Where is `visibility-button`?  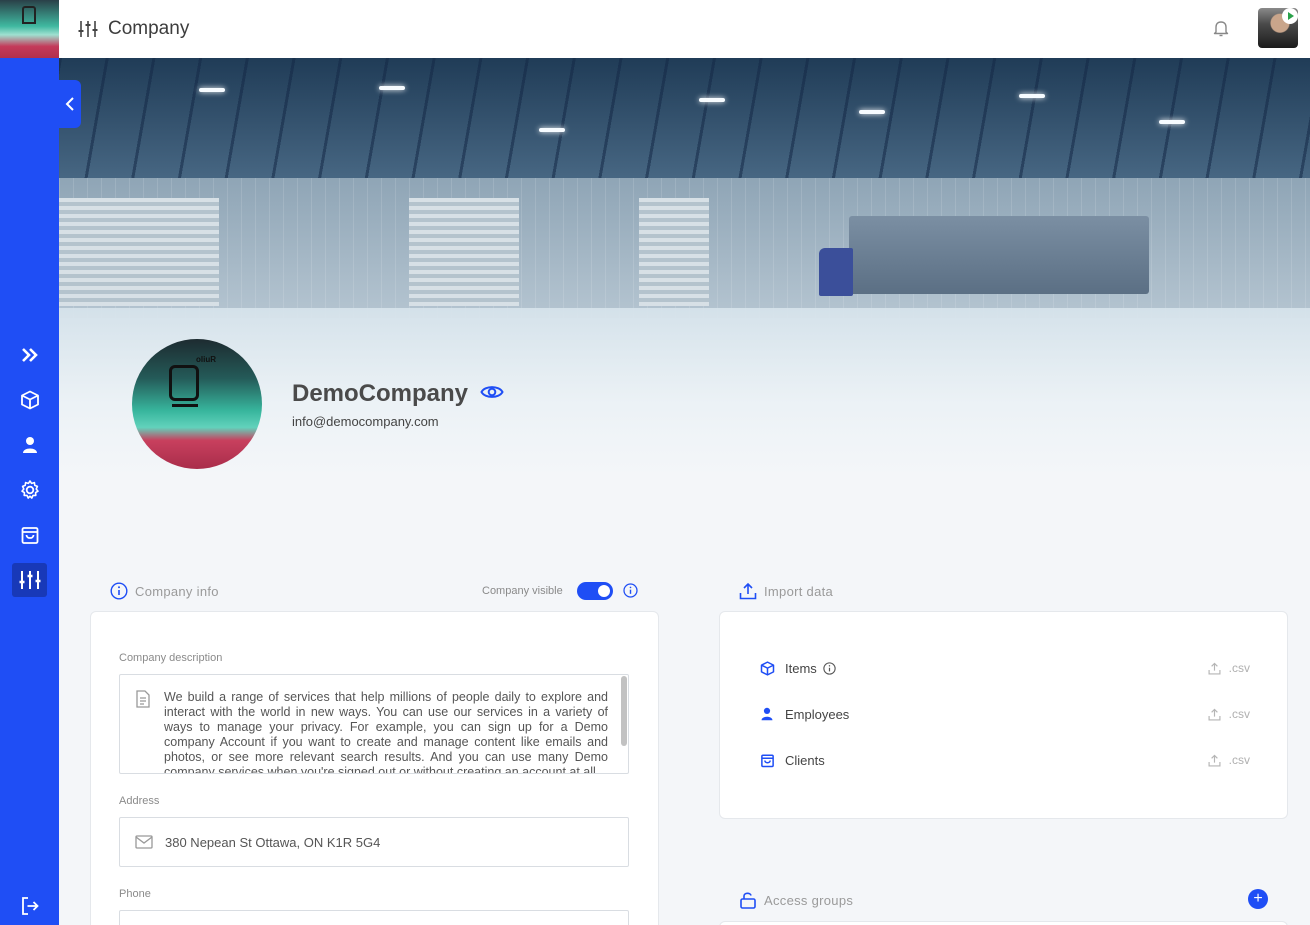
visibility-button is located at coordinates (492, 392).